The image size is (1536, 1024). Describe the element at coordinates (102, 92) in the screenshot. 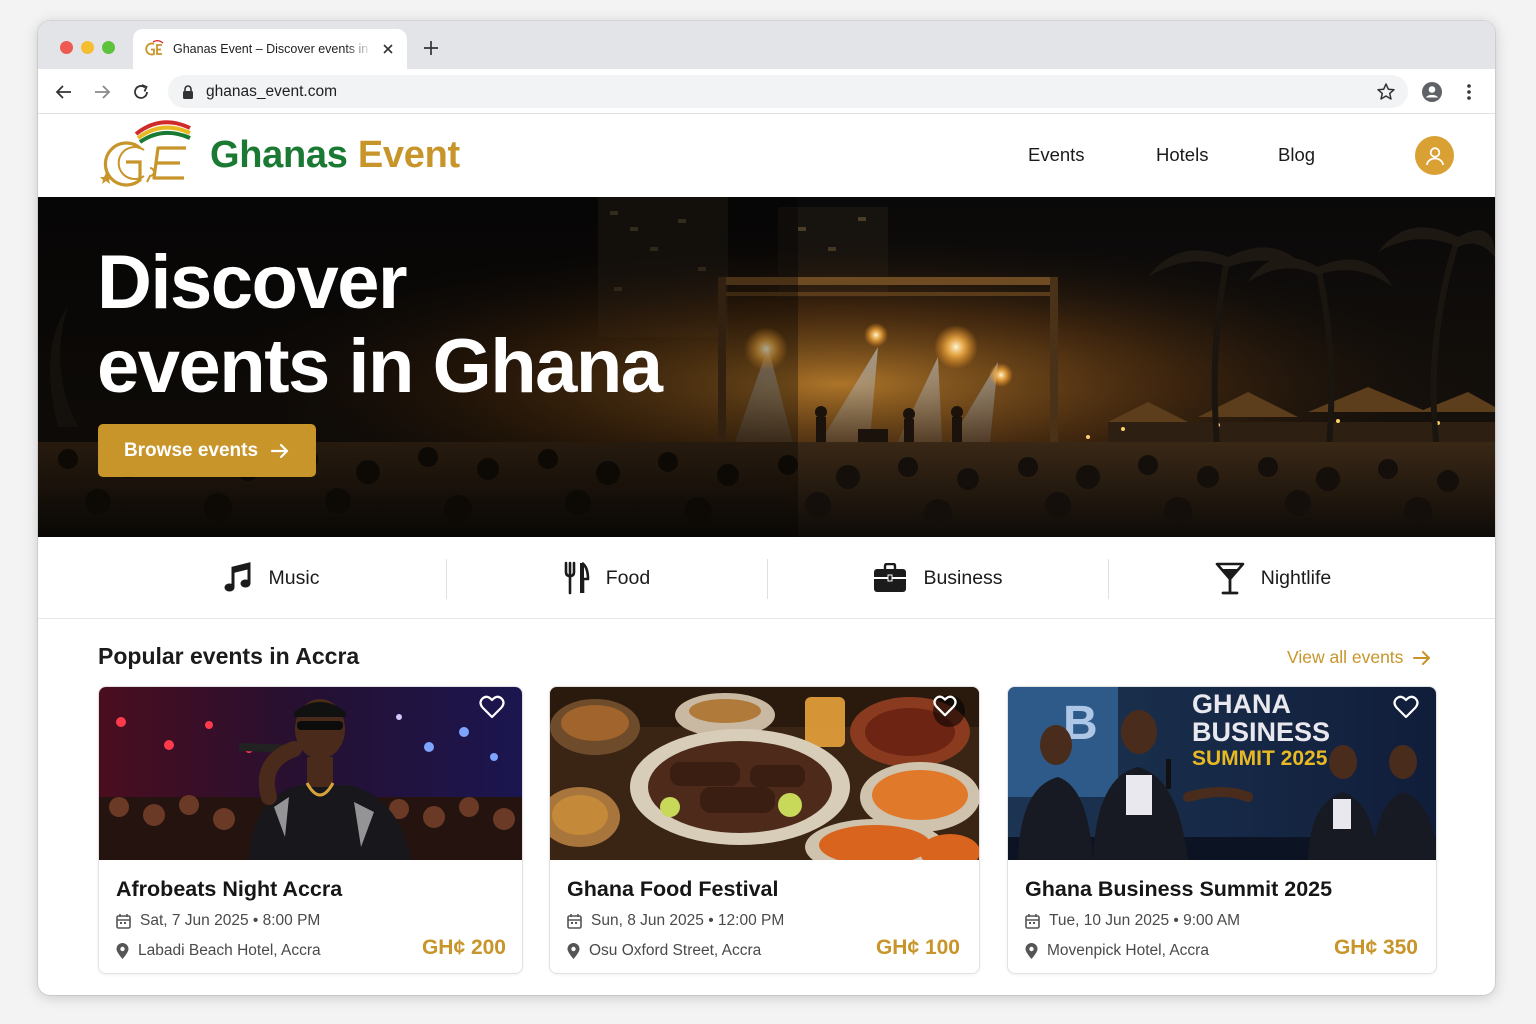

I see `forward-arrow-icon` at that location.